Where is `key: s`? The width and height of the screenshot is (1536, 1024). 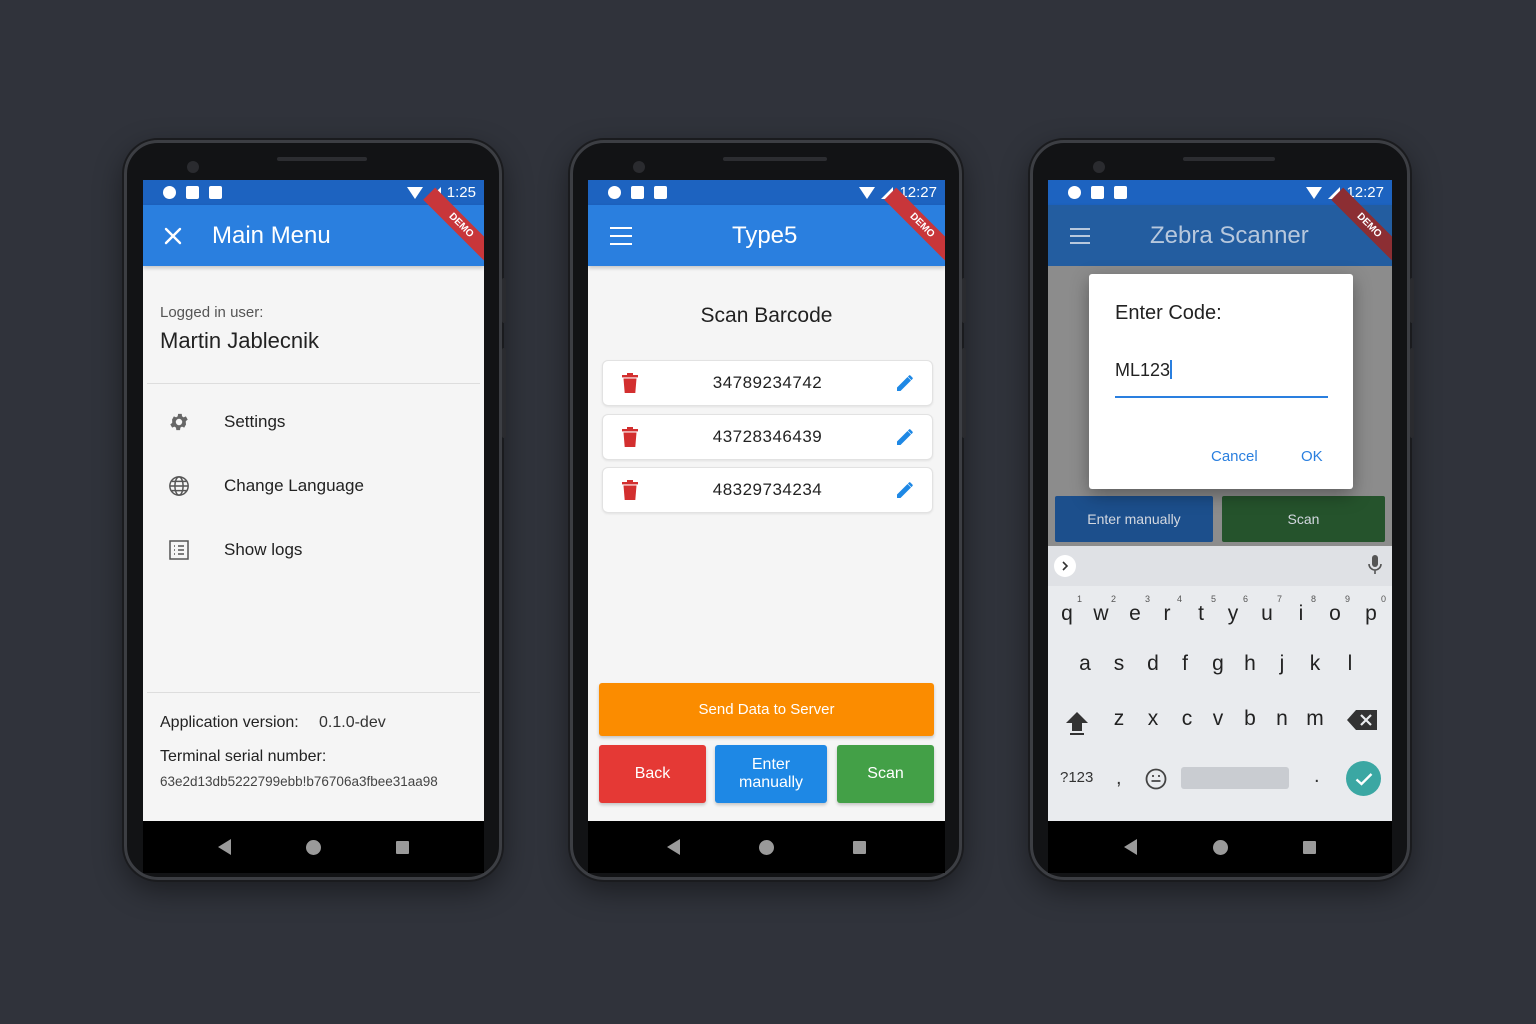
key: s is located at coordinates (1119, 664).